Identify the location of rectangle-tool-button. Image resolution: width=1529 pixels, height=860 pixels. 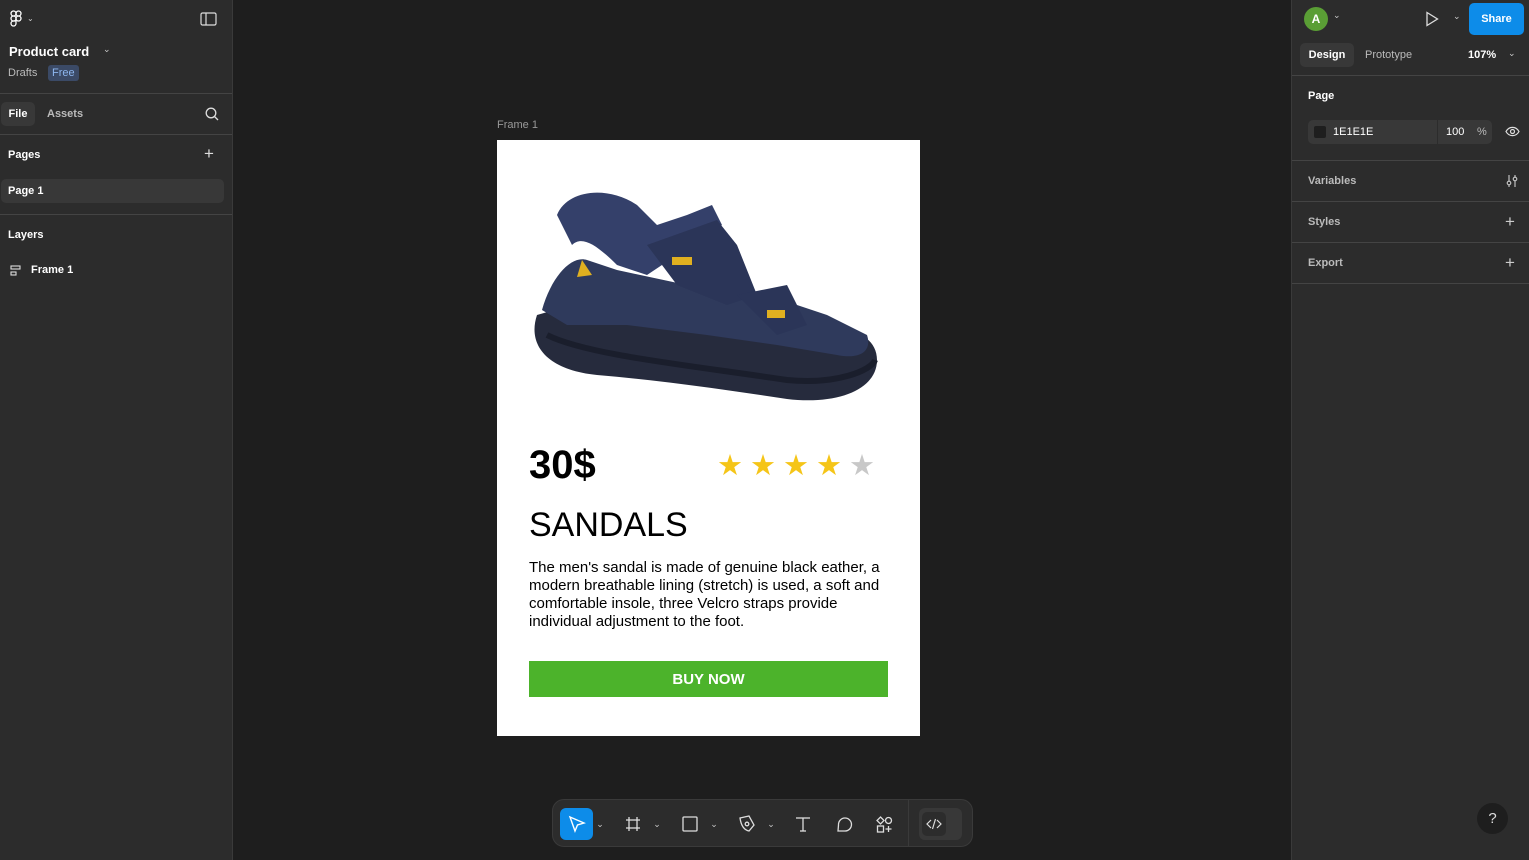
(690, 824).